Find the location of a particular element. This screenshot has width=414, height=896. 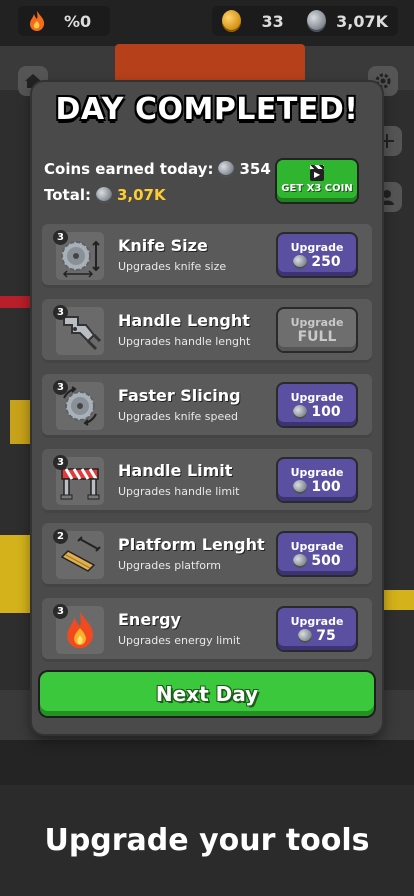

upgrade-description: Upgrades handle limit is located at coordinates (179, 491).